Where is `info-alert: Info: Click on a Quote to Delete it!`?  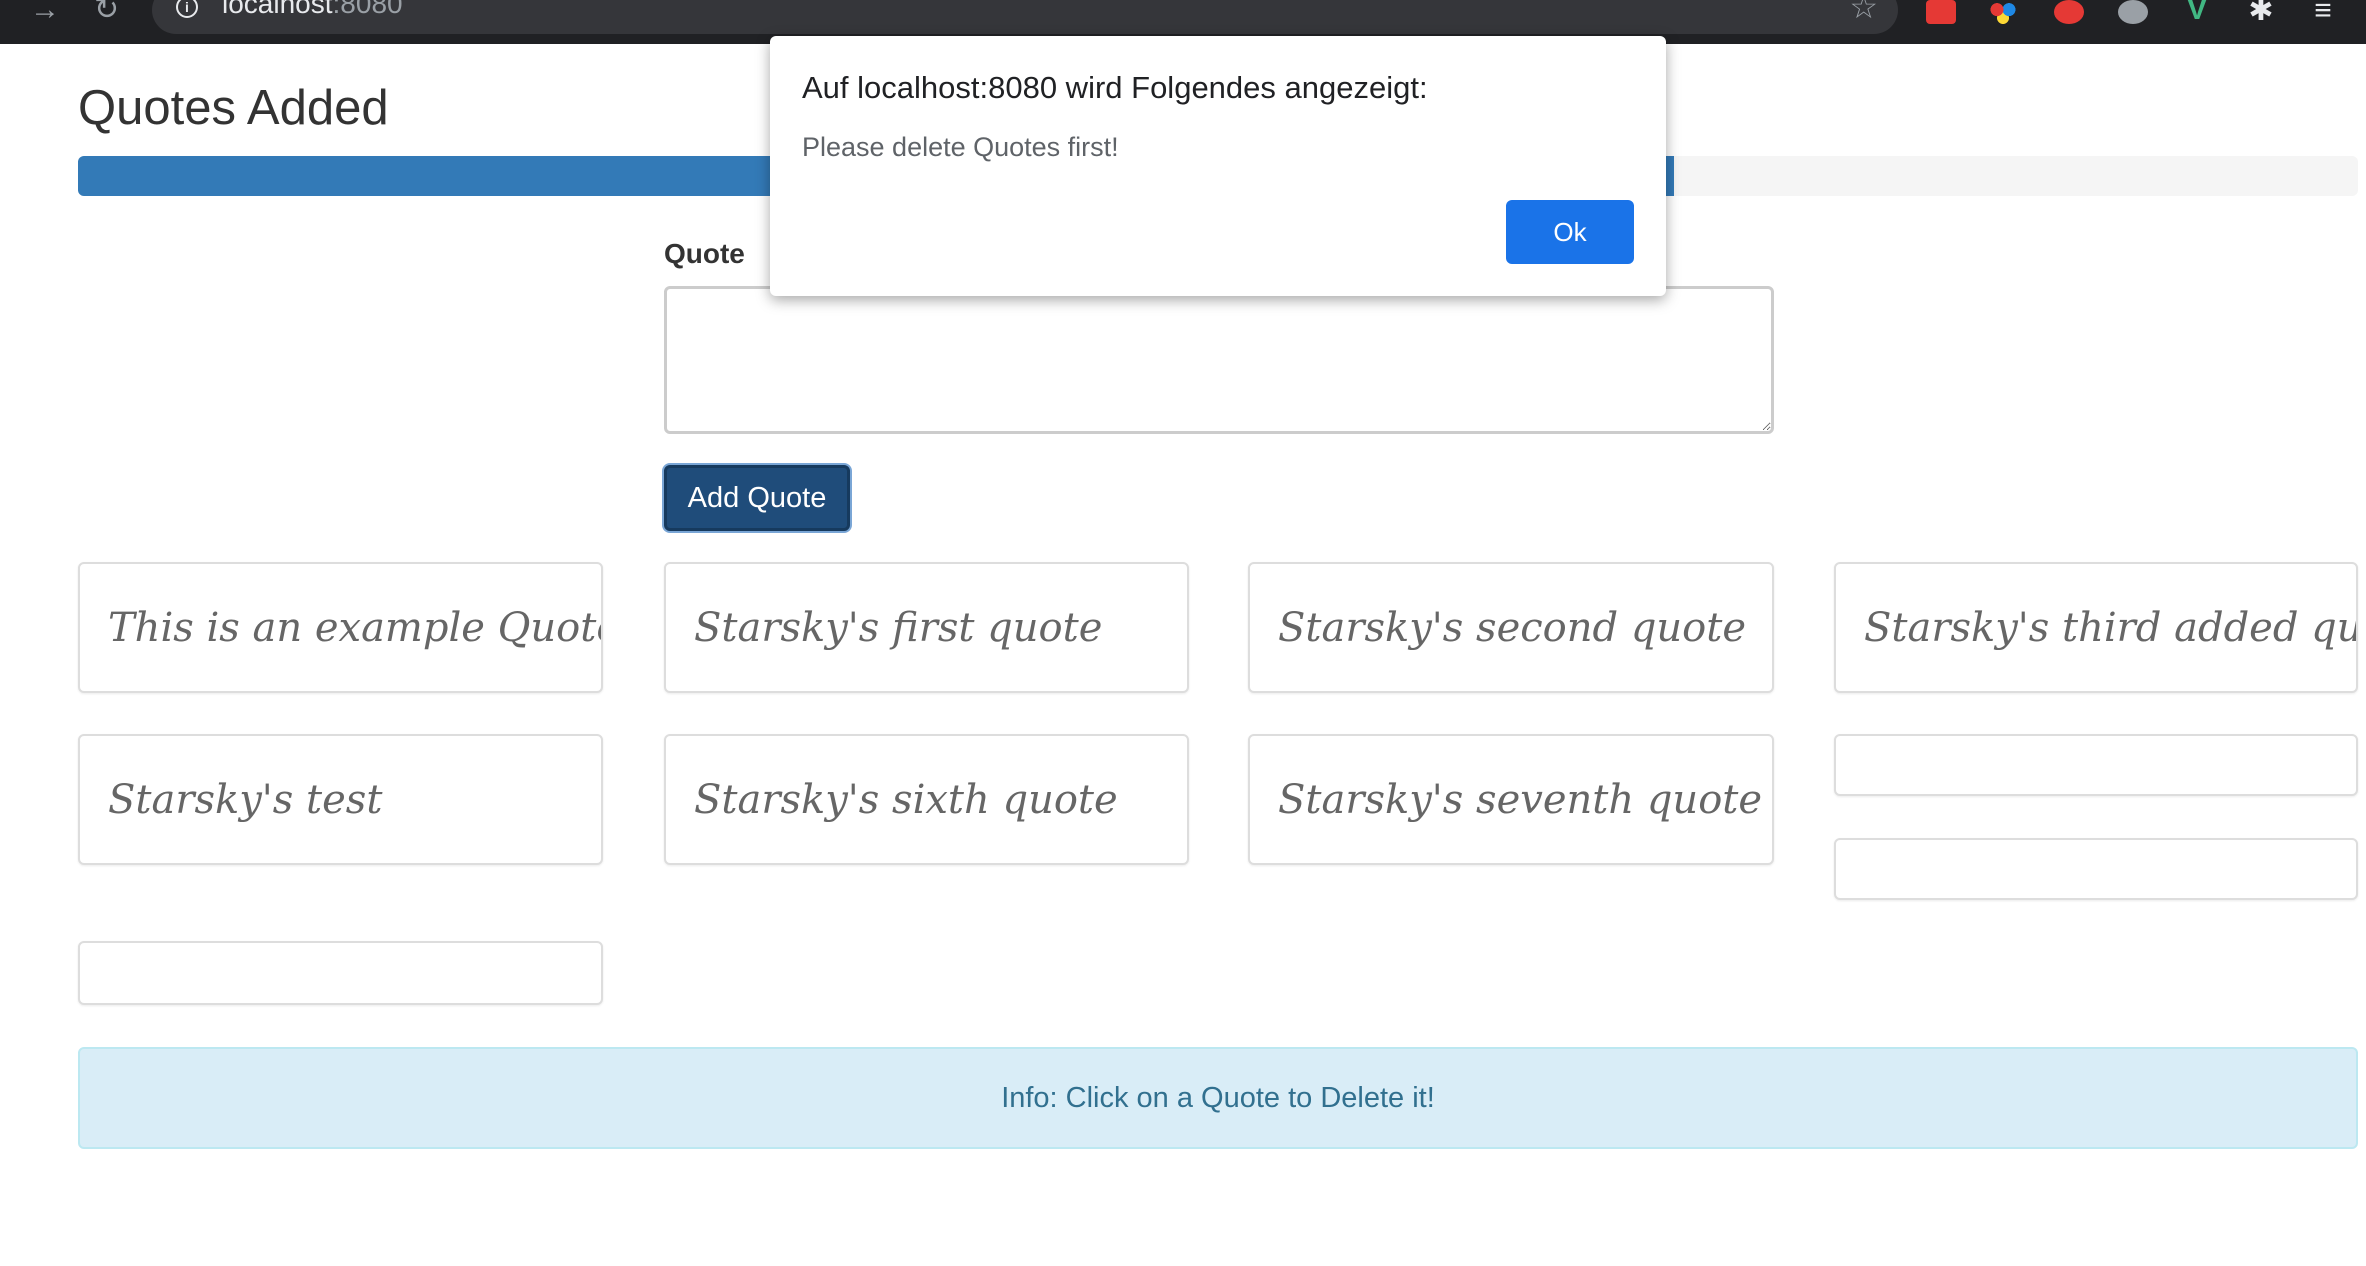
info-alert: Info: Click on a Quote to Delete it! is located at coordinates (1218, 1098).